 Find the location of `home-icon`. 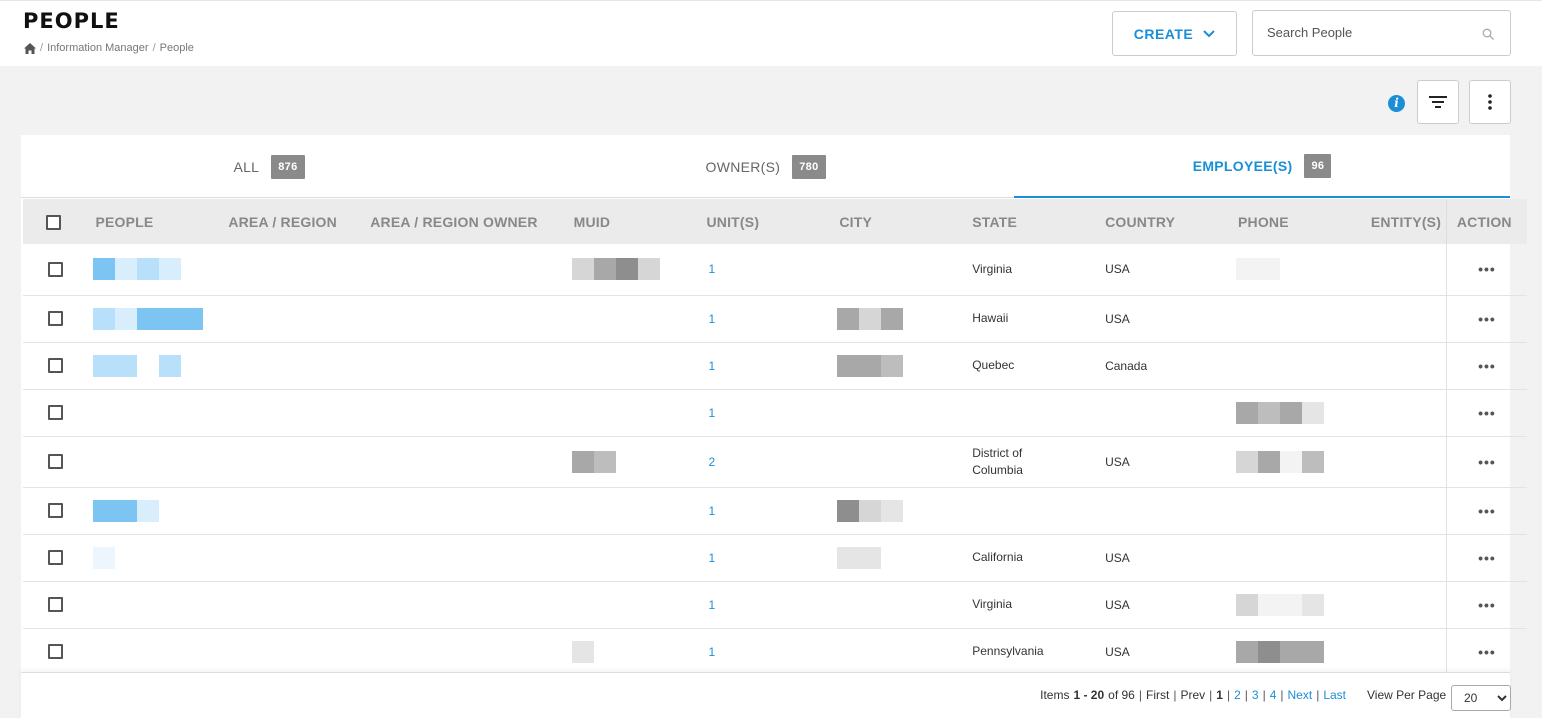

home-icon is located at coordinates (30, 48).